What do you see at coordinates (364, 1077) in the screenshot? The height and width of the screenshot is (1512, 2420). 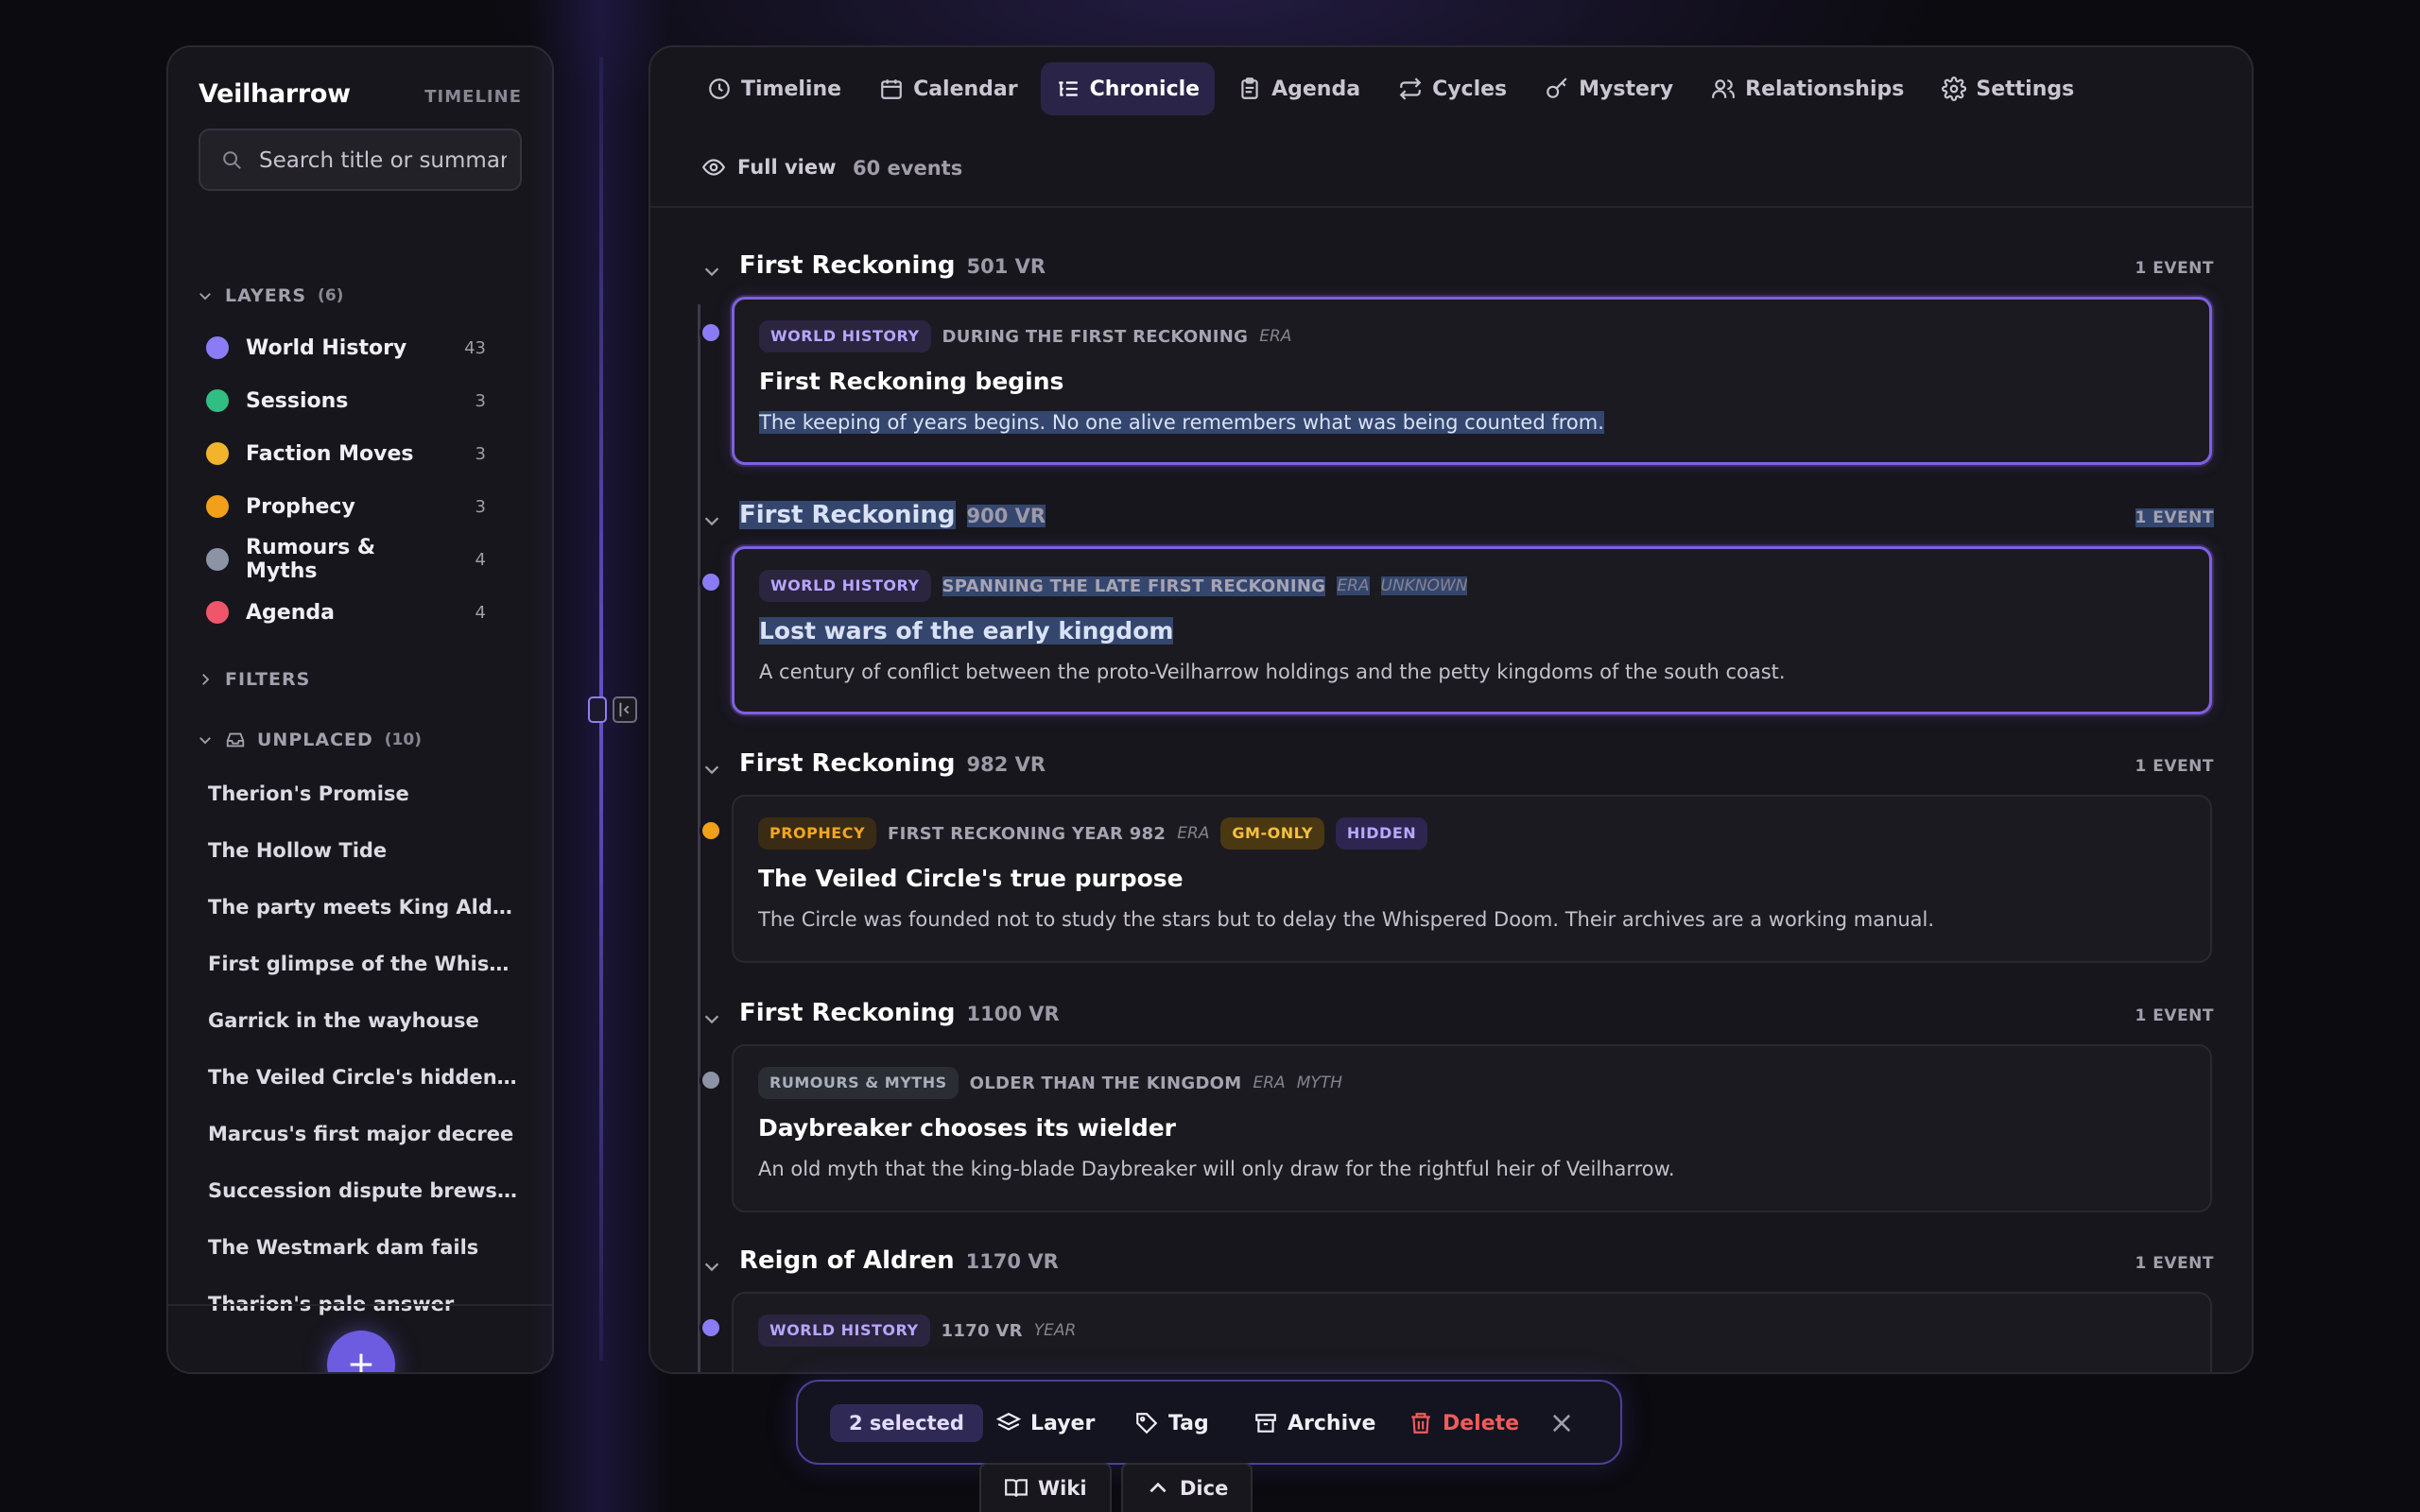 I see `unplaced-item: The Veiled Circle's hidden archive` at bounding box center [364, 1077].